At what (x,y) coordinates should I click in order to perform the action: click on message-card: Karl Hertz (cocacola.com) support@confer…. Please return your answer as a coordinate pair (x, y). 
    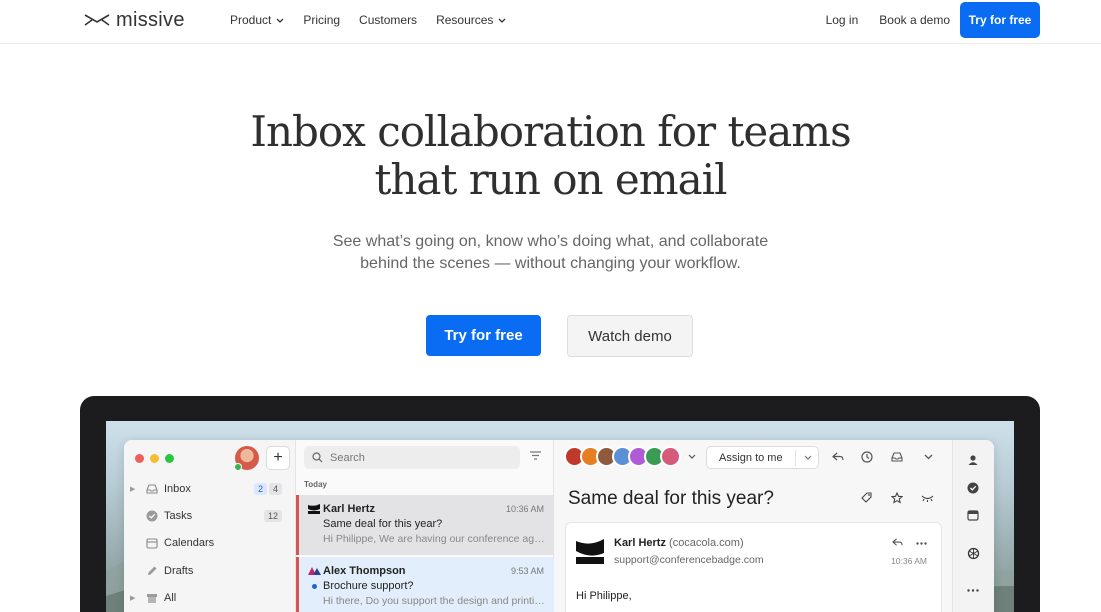
    Looking at the image, I should click on (753, 567).